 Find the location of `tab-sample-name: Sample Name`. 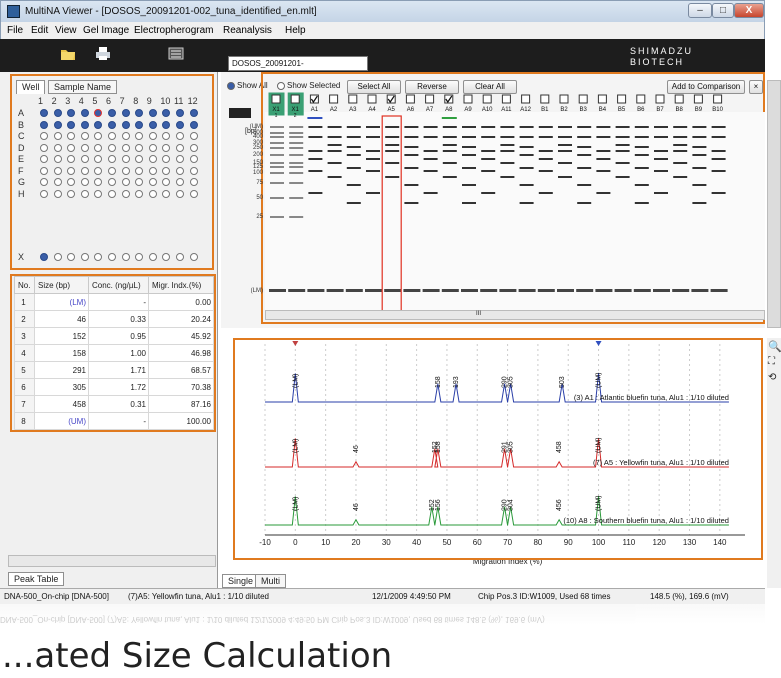

tab-sample-name: Sample Name is located at coordinates (83, 87).